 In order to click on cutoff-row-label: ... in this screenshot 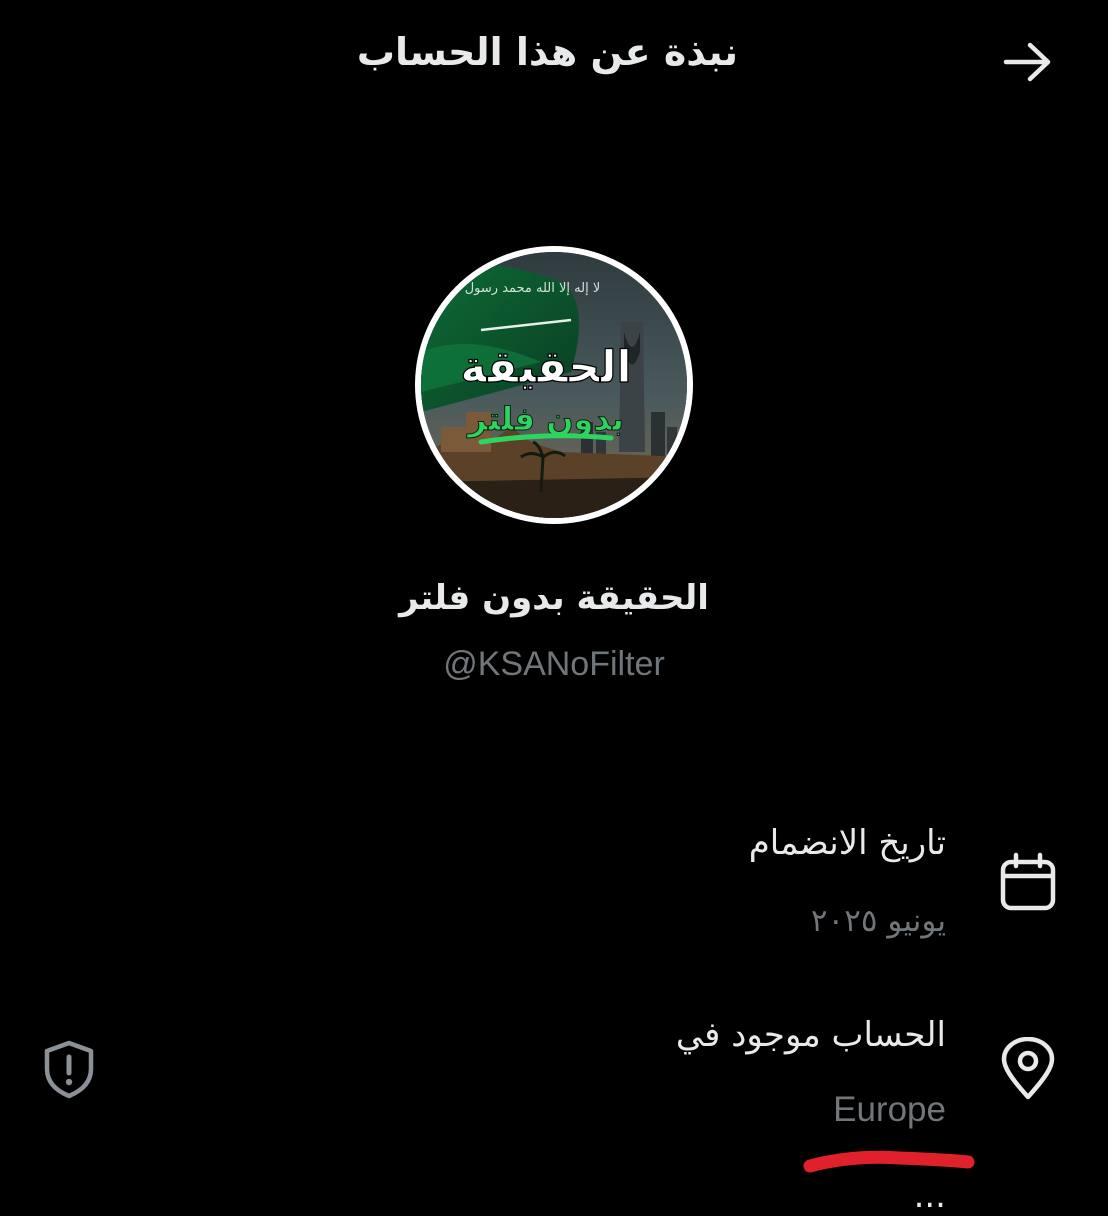, I will do `click(929, 1196)`.